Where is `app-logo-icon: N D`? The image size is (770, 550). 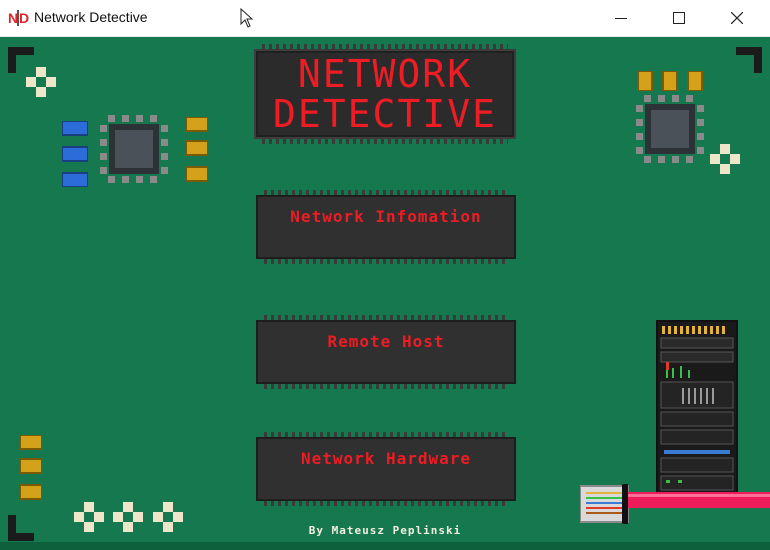 app-logo-icon: N D is located at coordinates (18, 18).